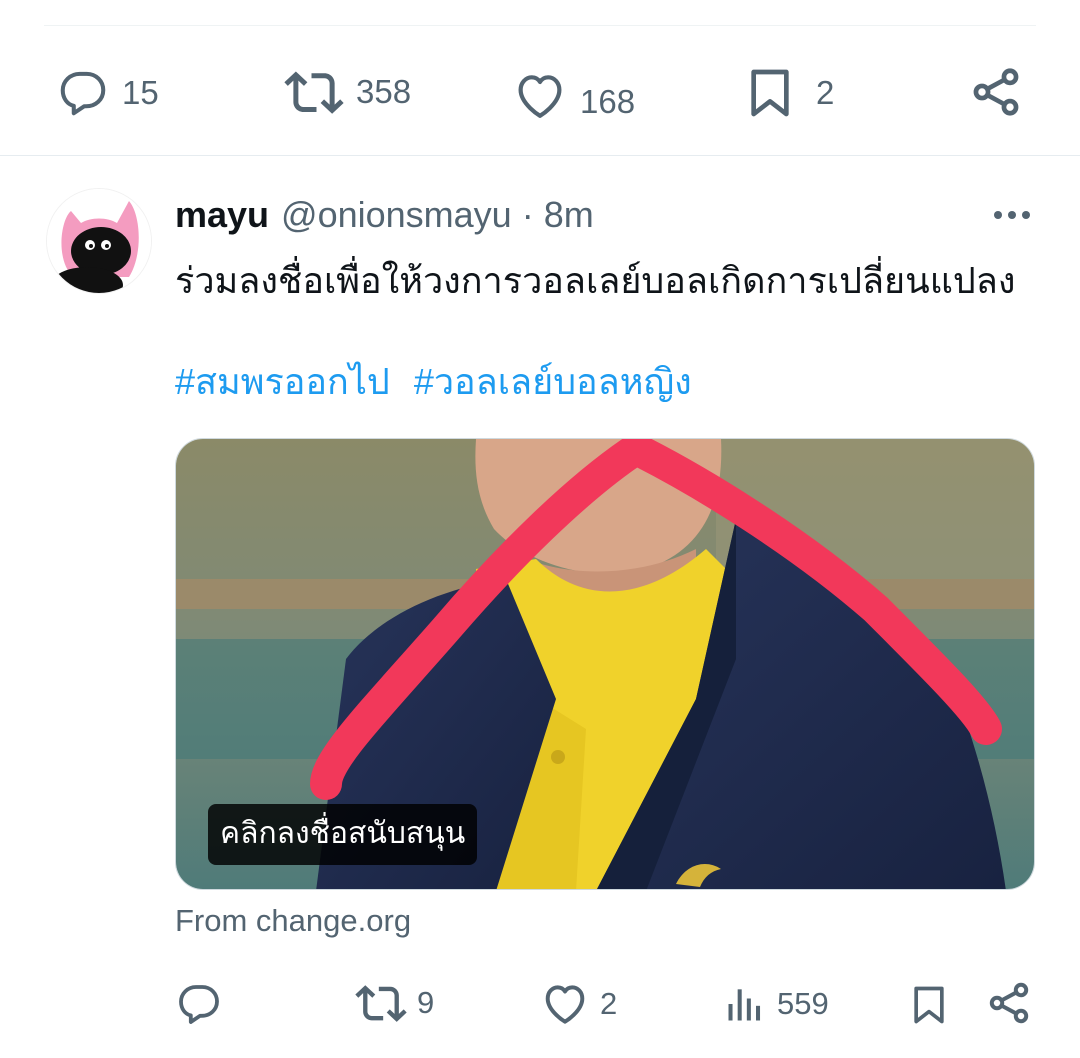 The width and height of the screenshot is (1080, 1058). I want to click on user-handle: @onionsmayu, so click(396, 215).